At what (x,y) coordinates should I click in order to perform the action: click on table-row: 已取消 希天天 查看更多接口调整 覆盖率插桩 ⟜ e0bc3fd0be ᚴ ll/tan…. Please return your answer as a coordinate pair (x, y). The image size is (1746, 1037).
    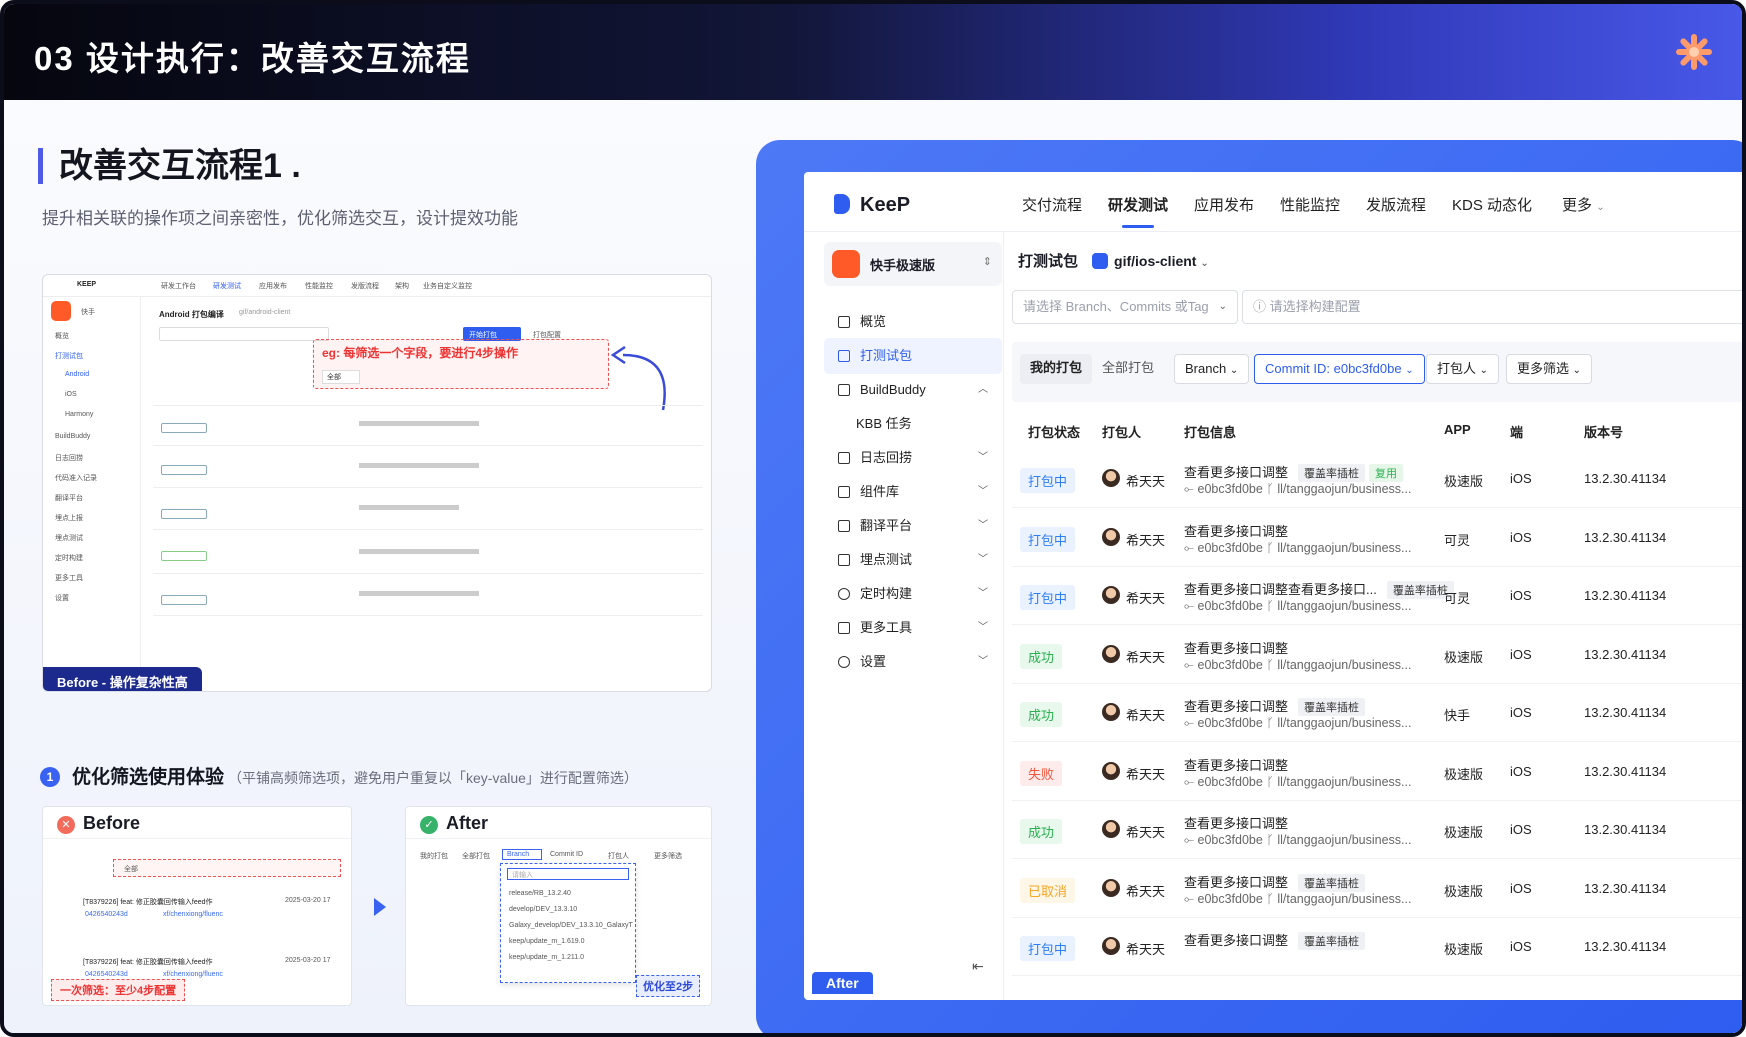
    Looking at the image, I should click on (1377, 889).